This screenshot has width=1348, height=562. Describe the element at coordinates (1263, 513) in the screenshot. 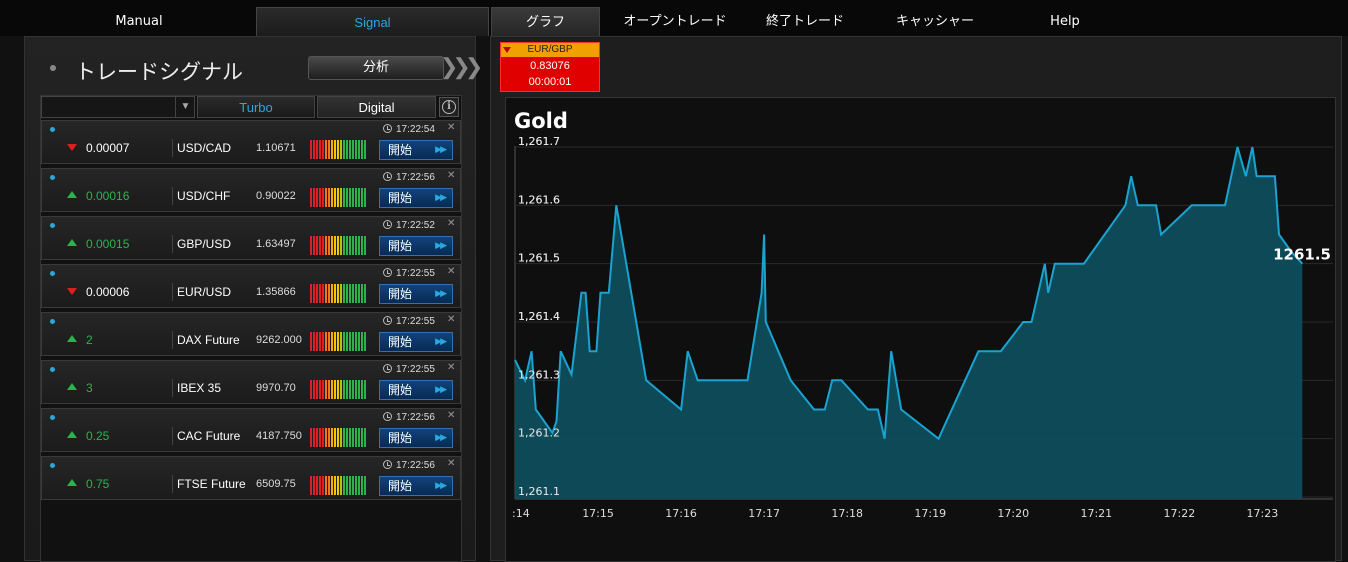

I see `x-tick-label: 17:23` at that location.